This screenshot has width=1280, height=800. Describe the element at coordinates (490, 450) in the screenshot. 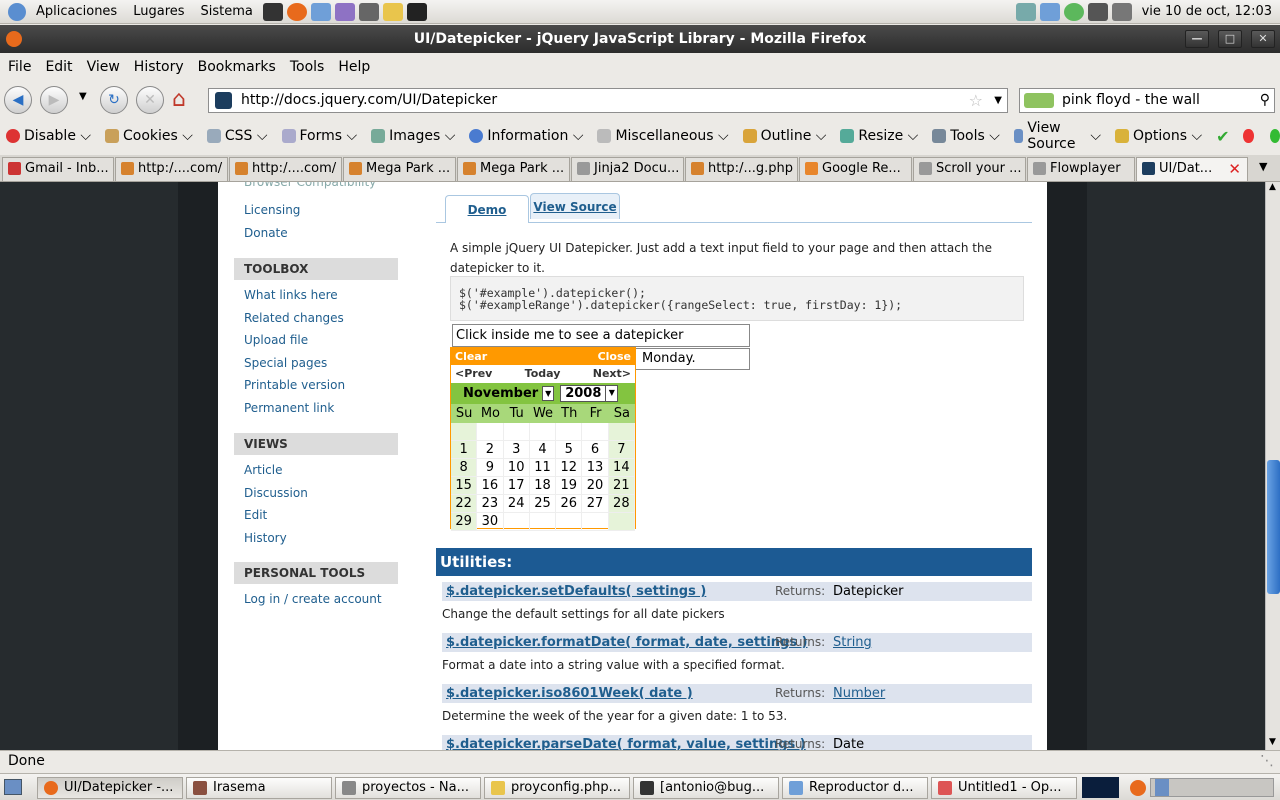

I see `day-cell: 2` at that location.